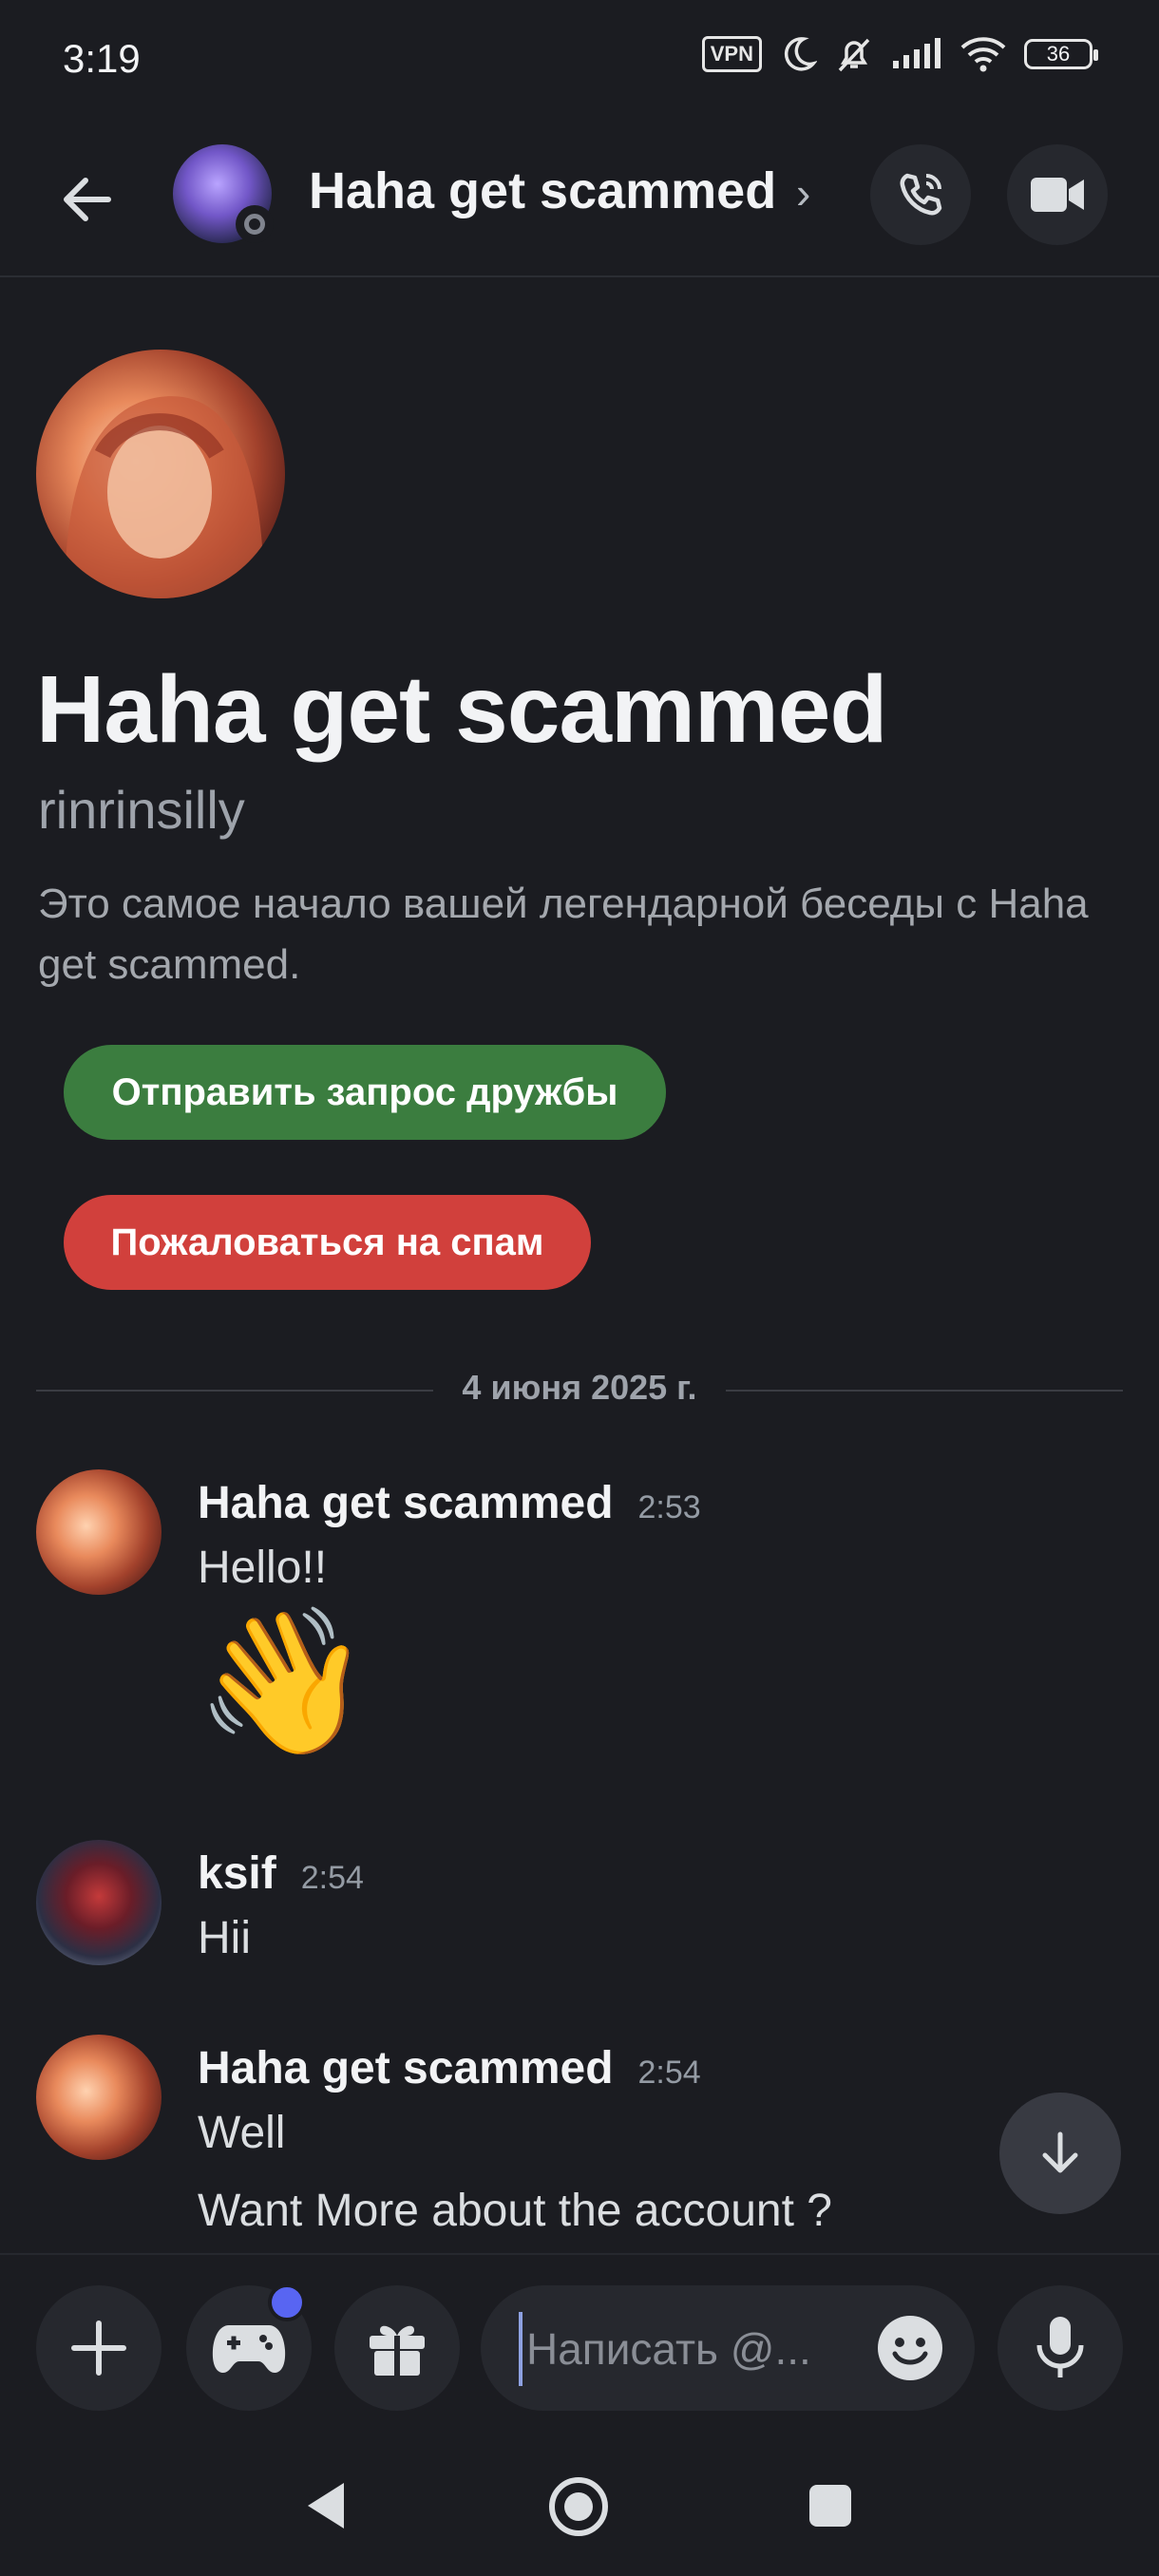 The width and height of the screenshot is (1159, 2576). What do you see at coordinates (916, 53) in the screenshot?
I see `signal-icon` at bounding box center [916, 53].